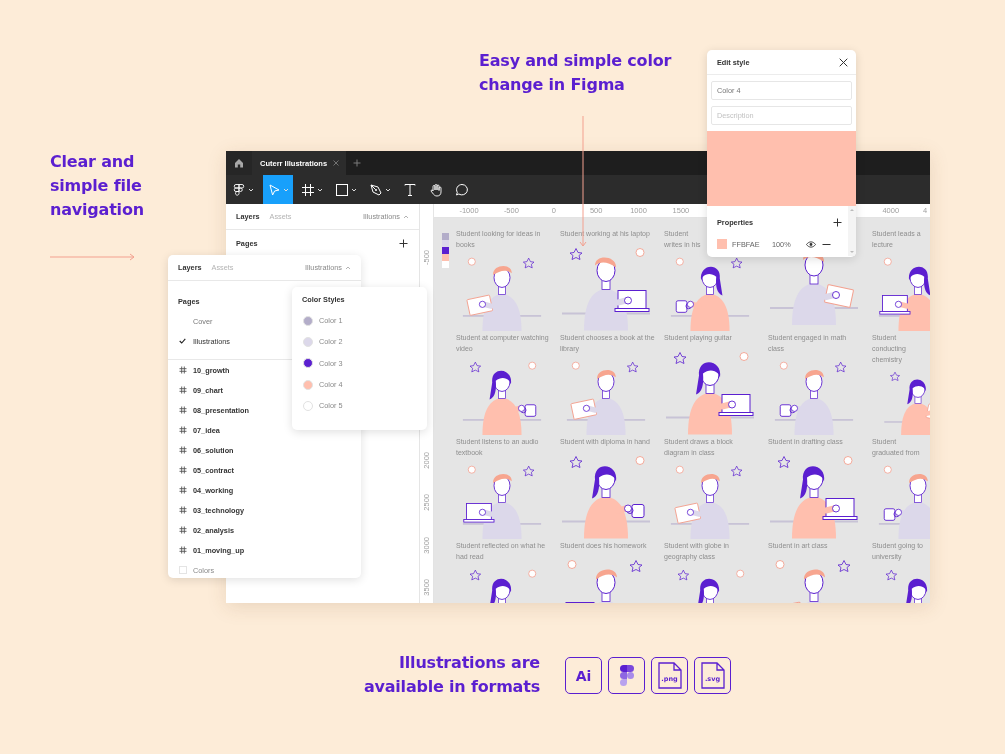  I want to click on headline: Illustrations are available in formats, so click(451, 675).